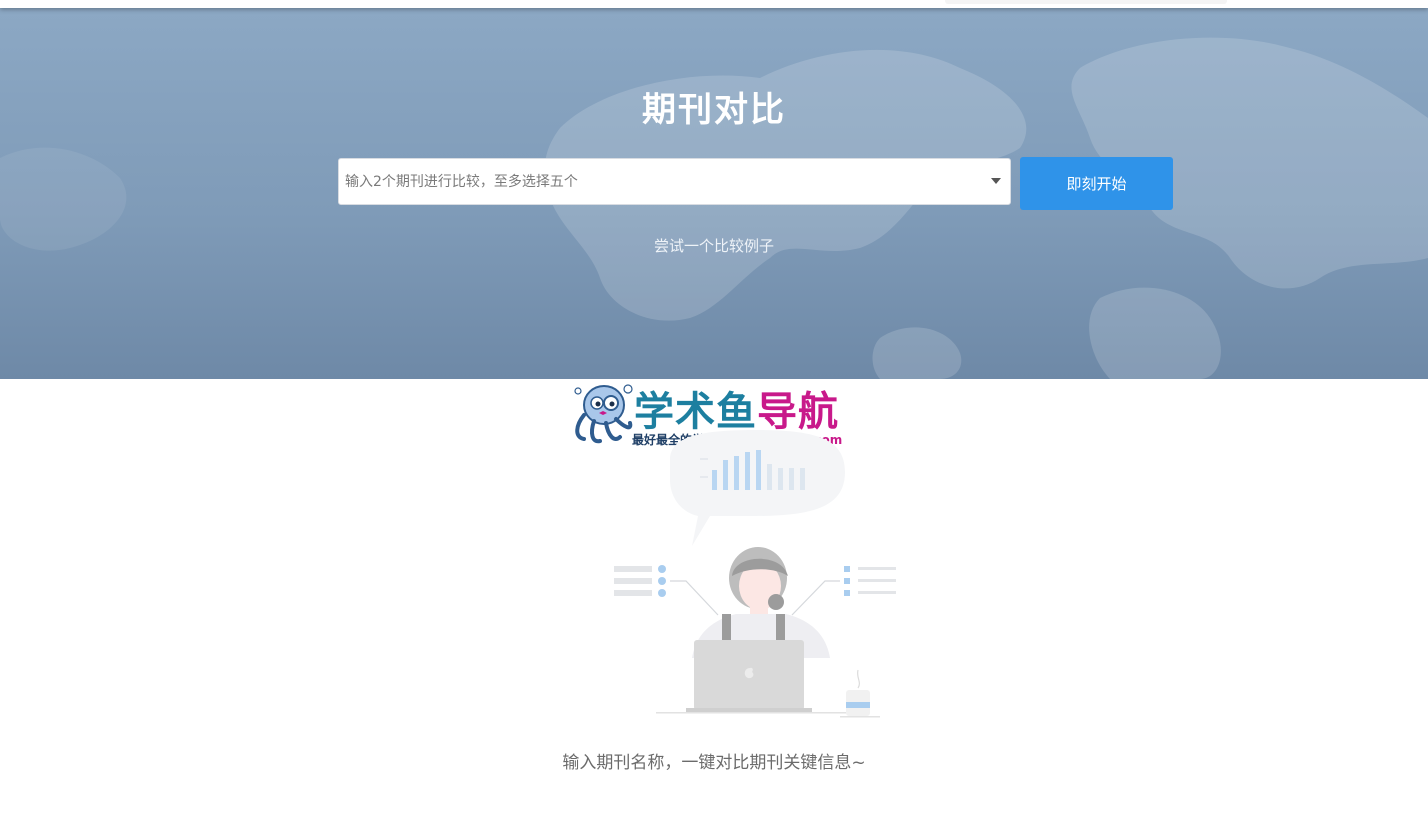 The width and height of the screenshot is (1428, 831). What do you see at coordinates (860, 693) in the screenshot?
I see `coffee-cup-icon` at bounding box center [860, 693].